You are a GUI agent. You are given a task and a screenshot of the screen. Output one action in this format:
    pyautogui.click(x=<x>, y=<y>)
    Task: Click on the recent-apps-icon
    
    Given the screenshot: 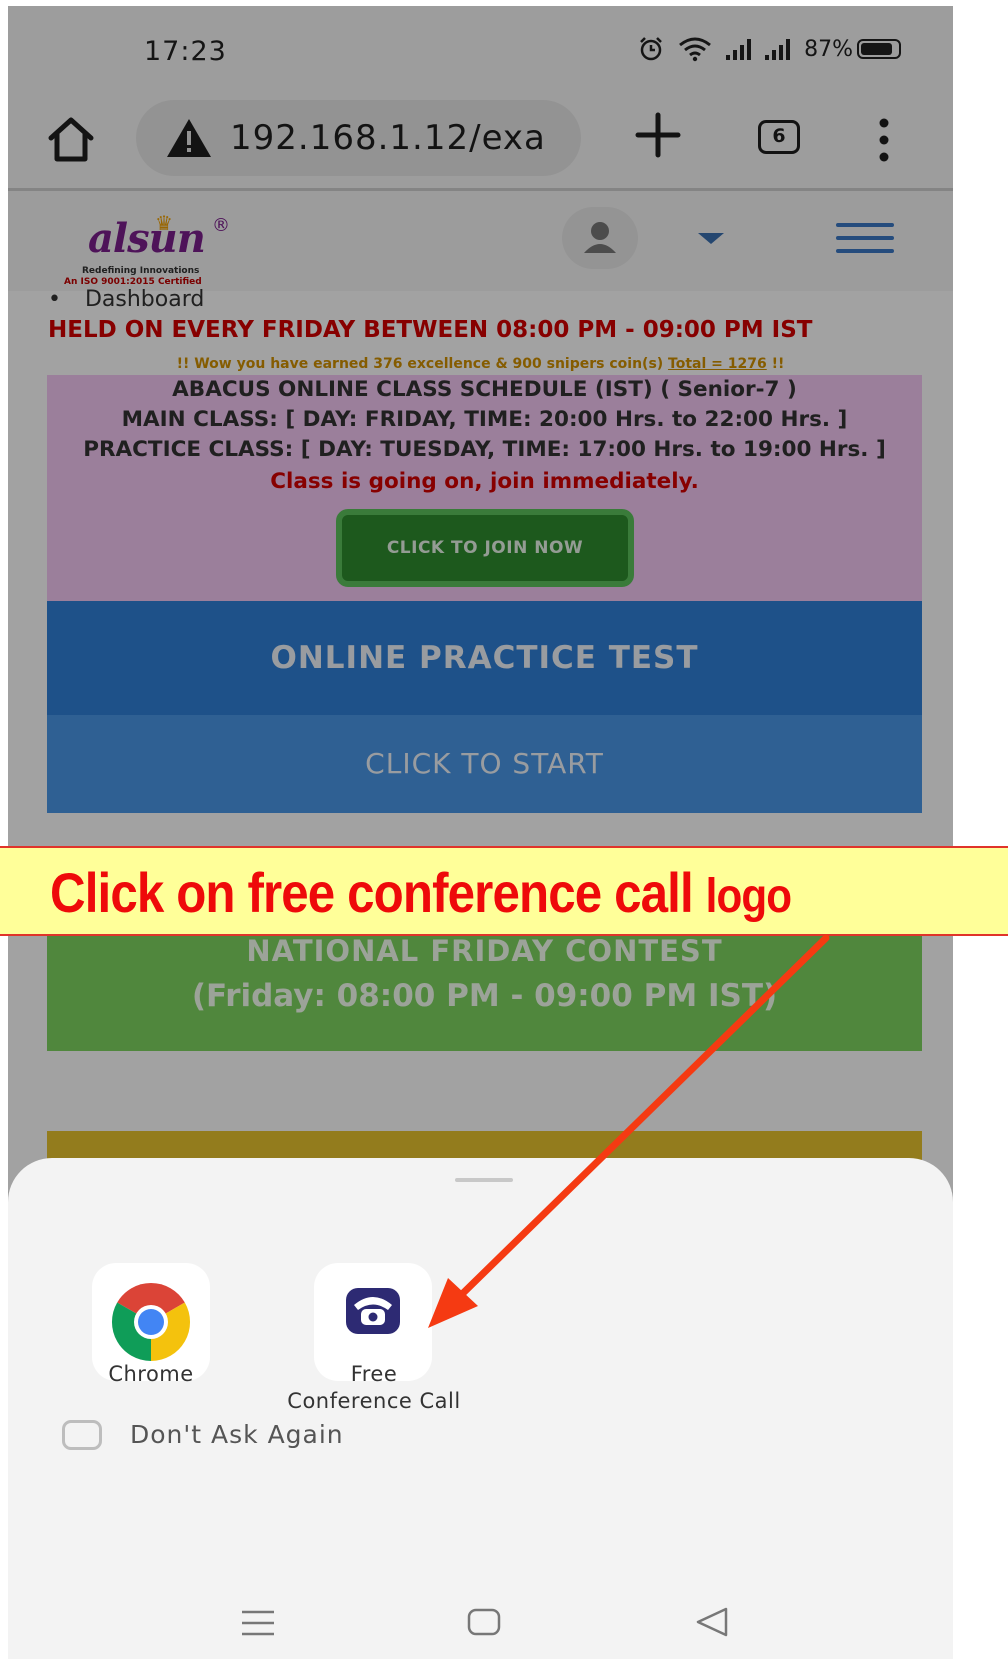 What is the action you would take?
    pyautogui.click(x=258, y=1623)
    